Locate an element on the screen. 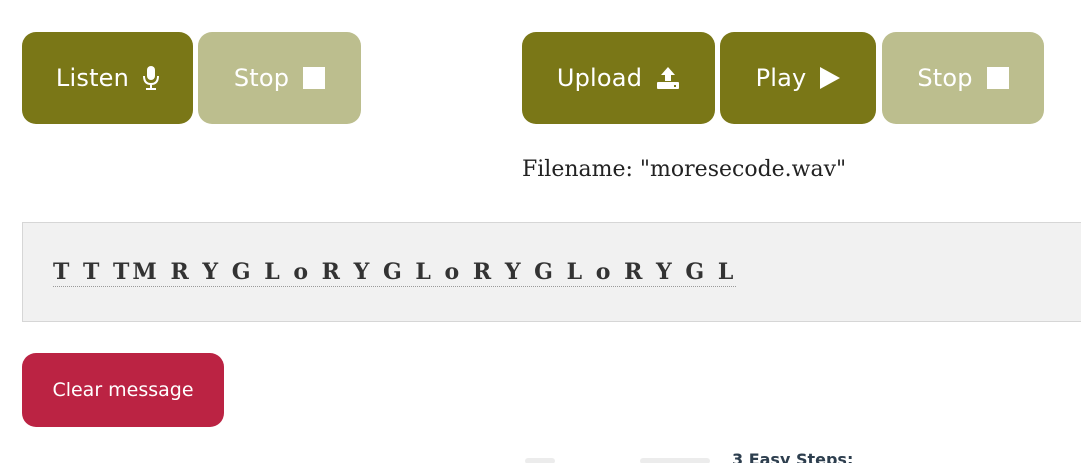 This screenshot has width=1081, height=463. filename-text: Filename: "moresecode.wav" is located at coordinates (684, 169).